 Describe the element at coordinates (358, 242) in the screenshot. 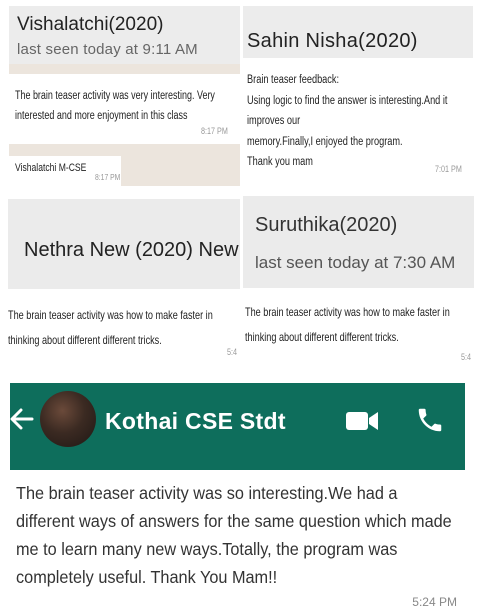

I see `chat-header` at that location.